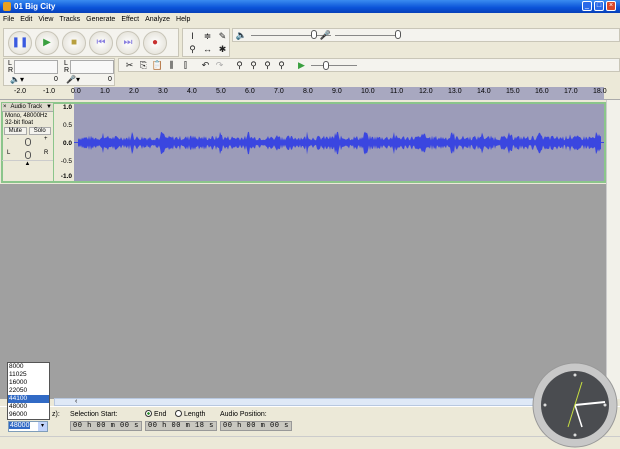 The image size is (620, 449). Describe the element at coordinates (101, 42) in the screenshot. I see `skip-start-button: ⏮` at that location.